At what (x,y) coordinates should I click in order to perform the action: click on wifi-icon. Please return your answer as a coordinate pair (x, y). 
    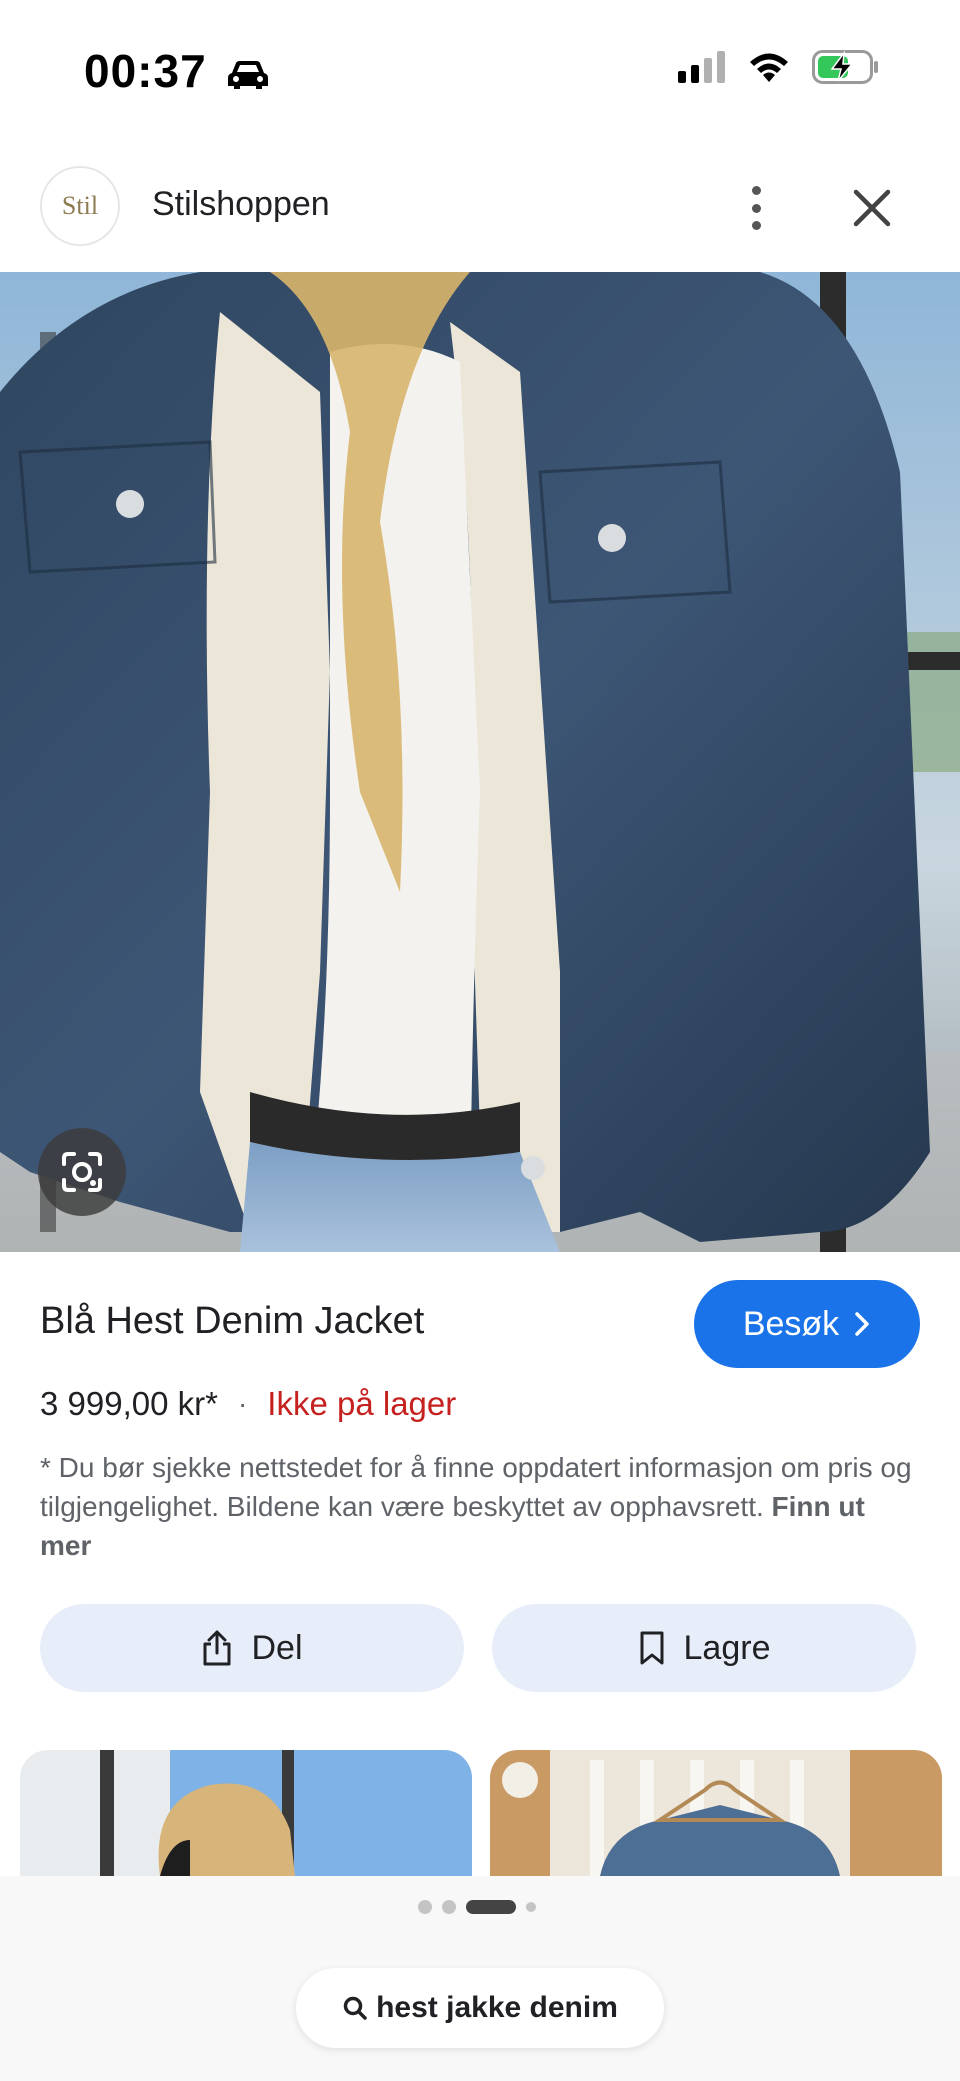
    Looking at the image, I should click on (769, 67).